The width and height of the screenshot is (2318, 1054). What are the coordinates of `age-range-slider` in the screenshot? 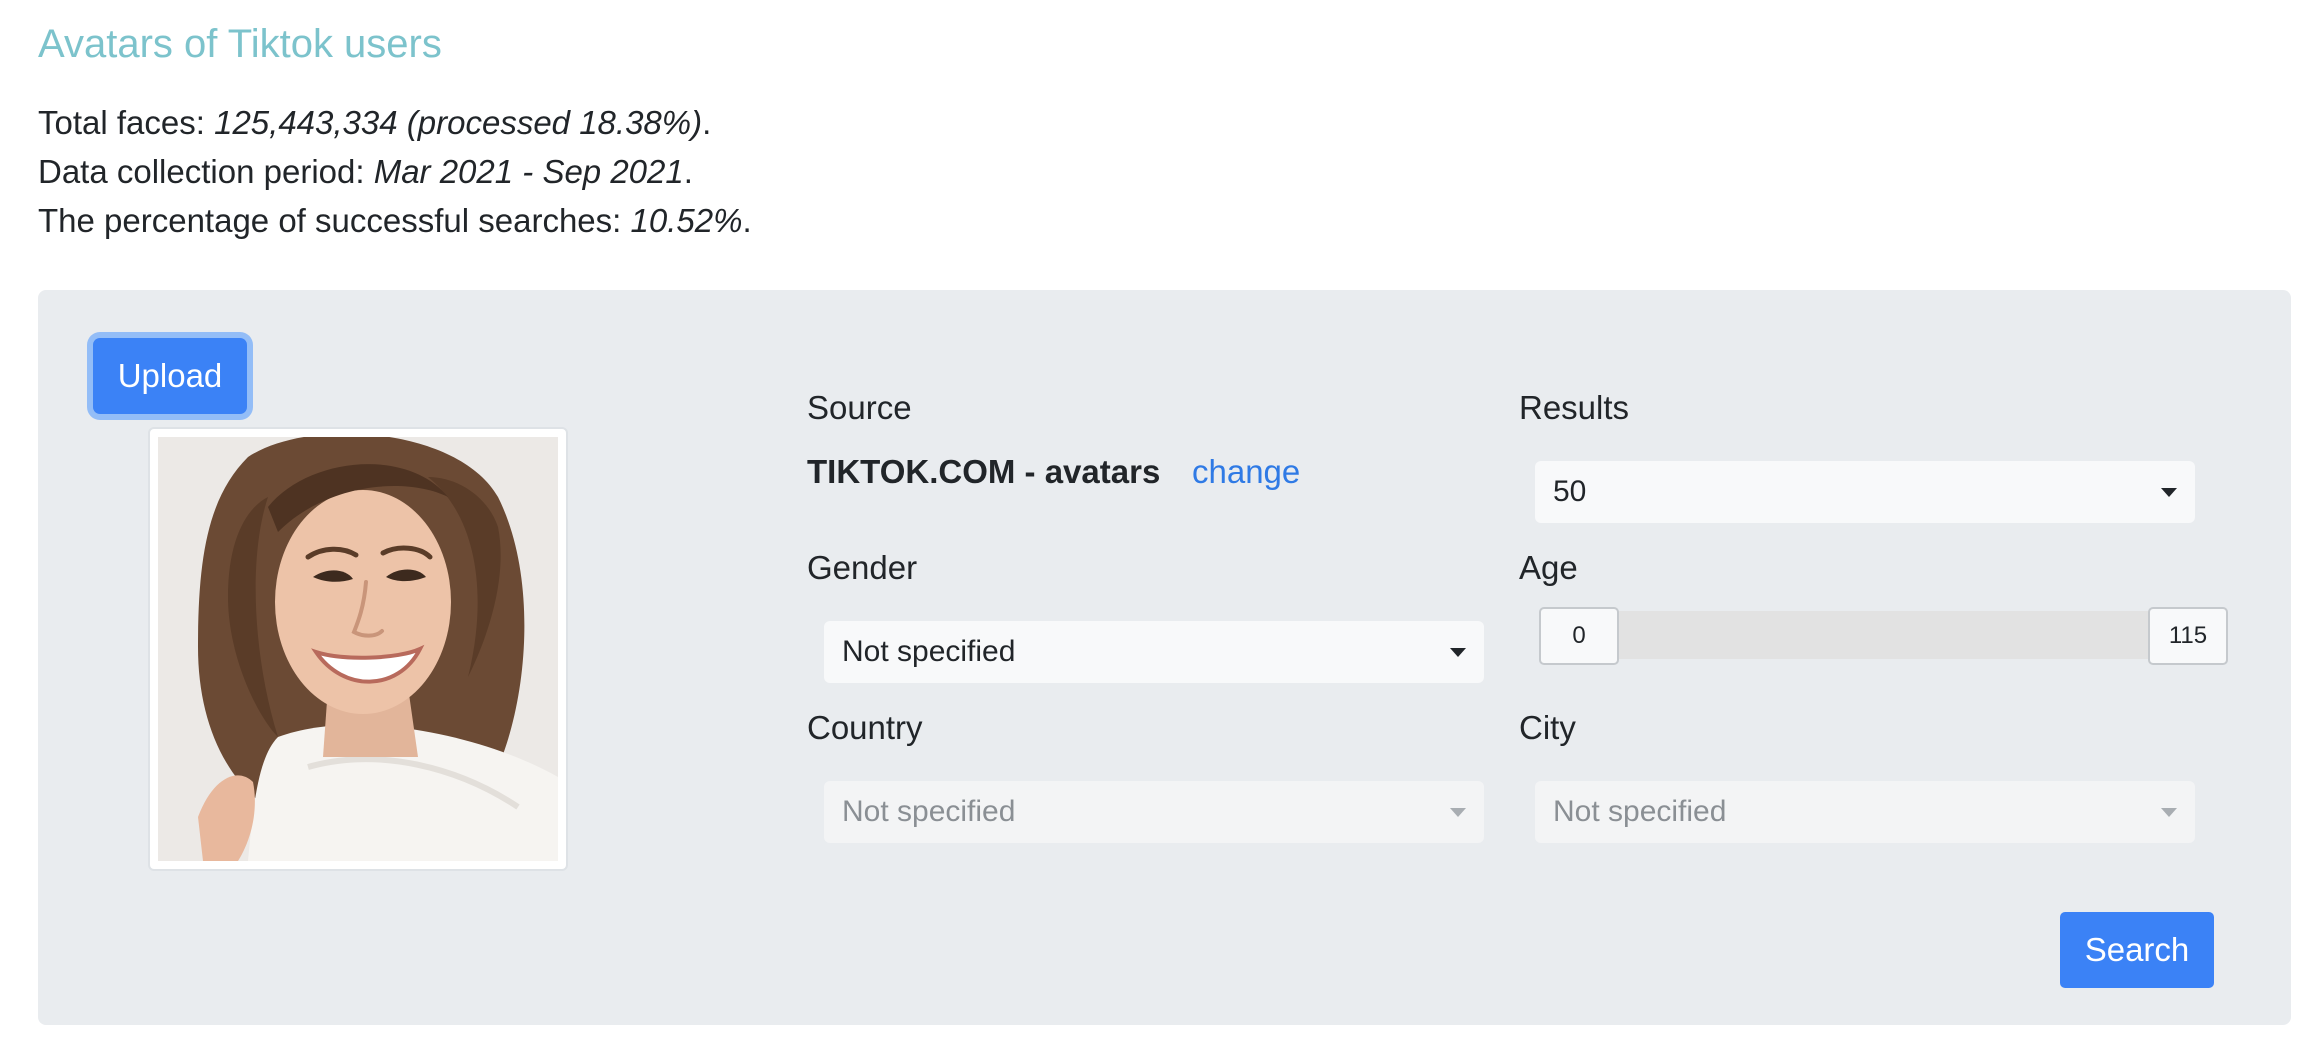 It's located at (1883, 635).